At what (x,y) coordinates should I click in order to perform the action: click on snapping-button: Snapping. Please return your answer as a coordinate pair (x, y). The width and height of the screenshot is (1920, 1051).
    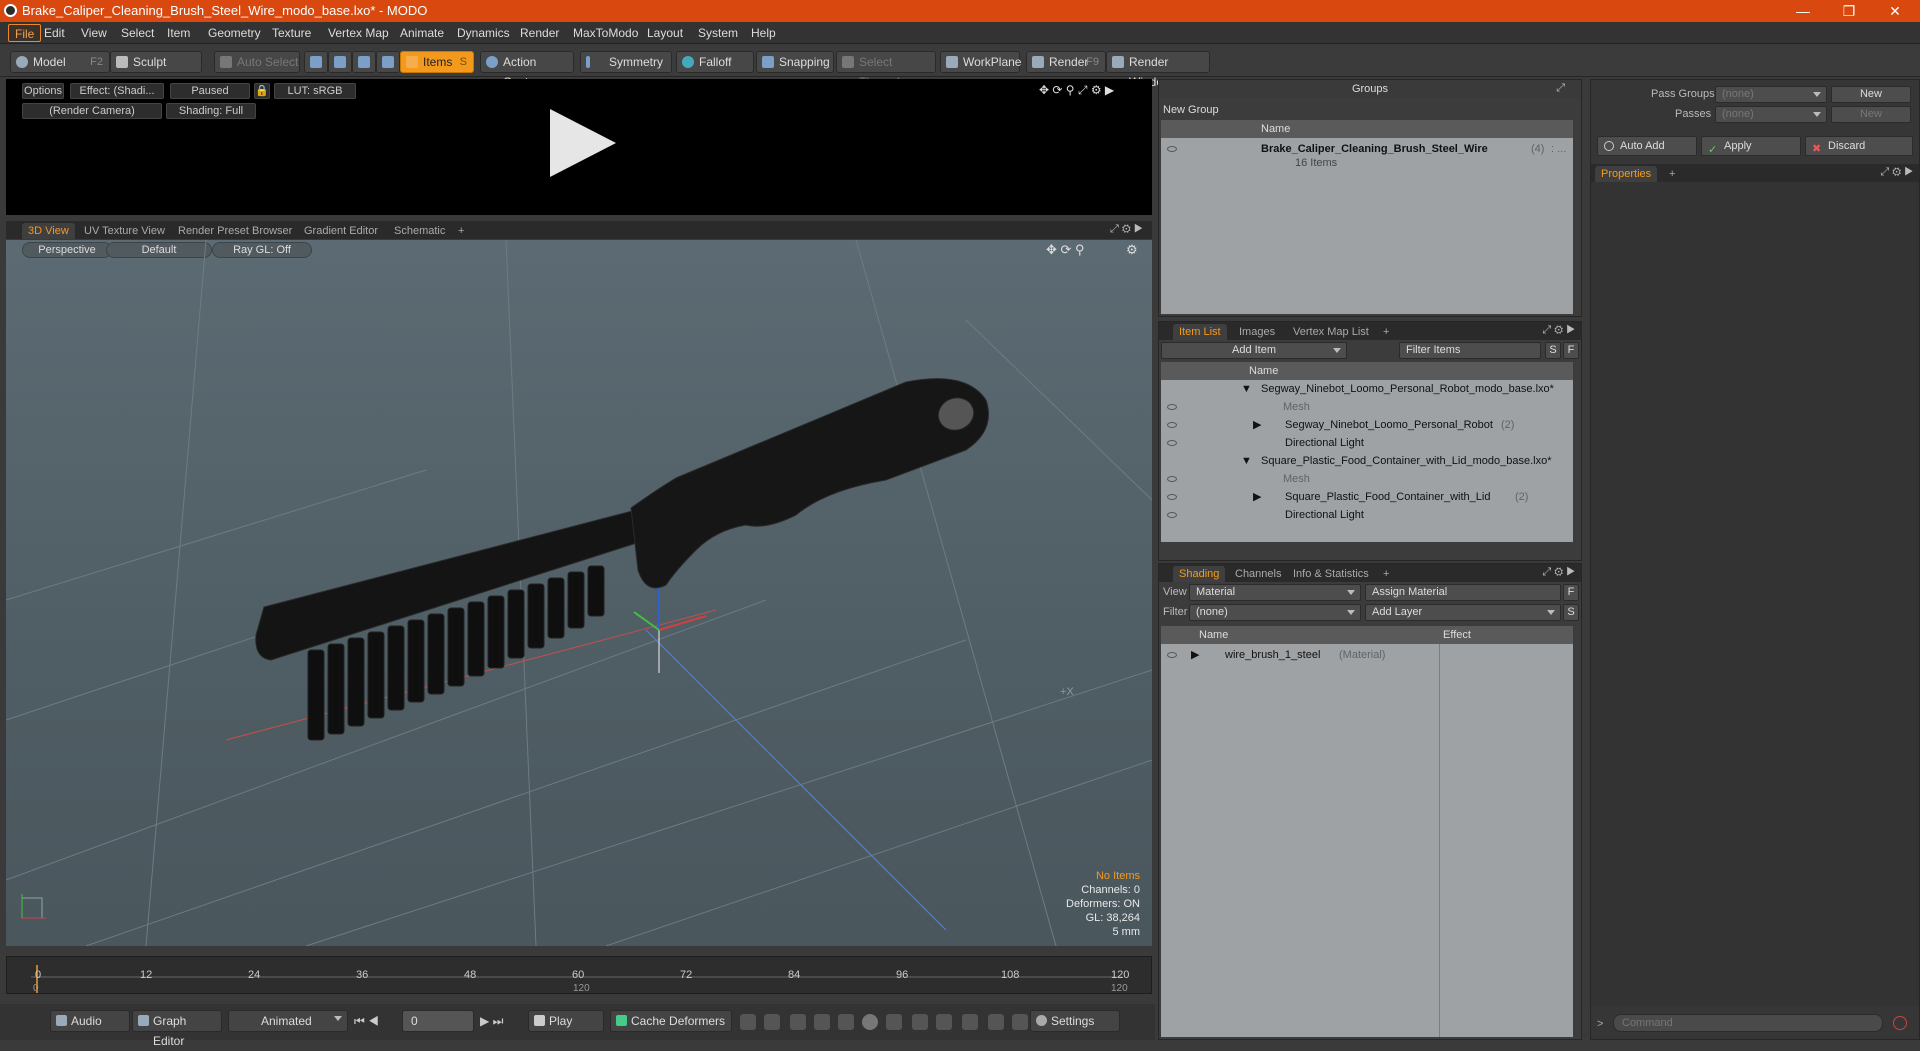
    Looking at the image, I should click on (795, 62).